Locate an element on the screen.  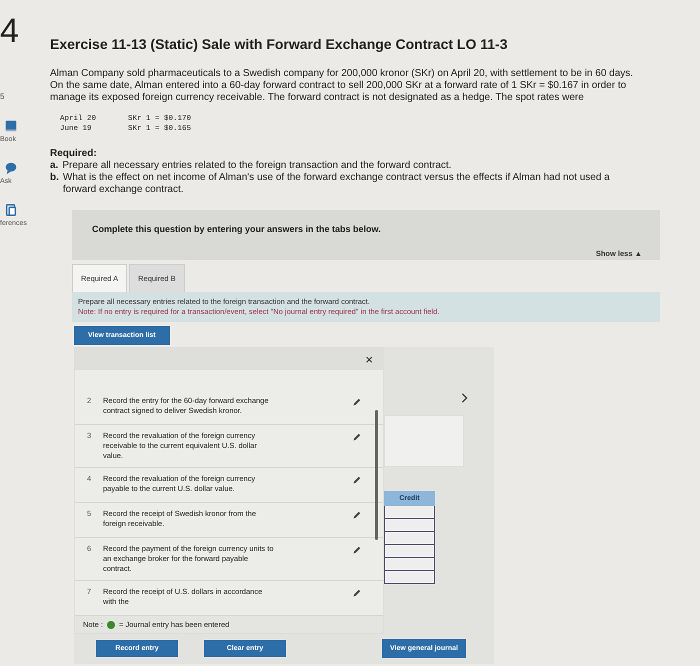
exercise-number: 4 is located at coordinates (9, 31).